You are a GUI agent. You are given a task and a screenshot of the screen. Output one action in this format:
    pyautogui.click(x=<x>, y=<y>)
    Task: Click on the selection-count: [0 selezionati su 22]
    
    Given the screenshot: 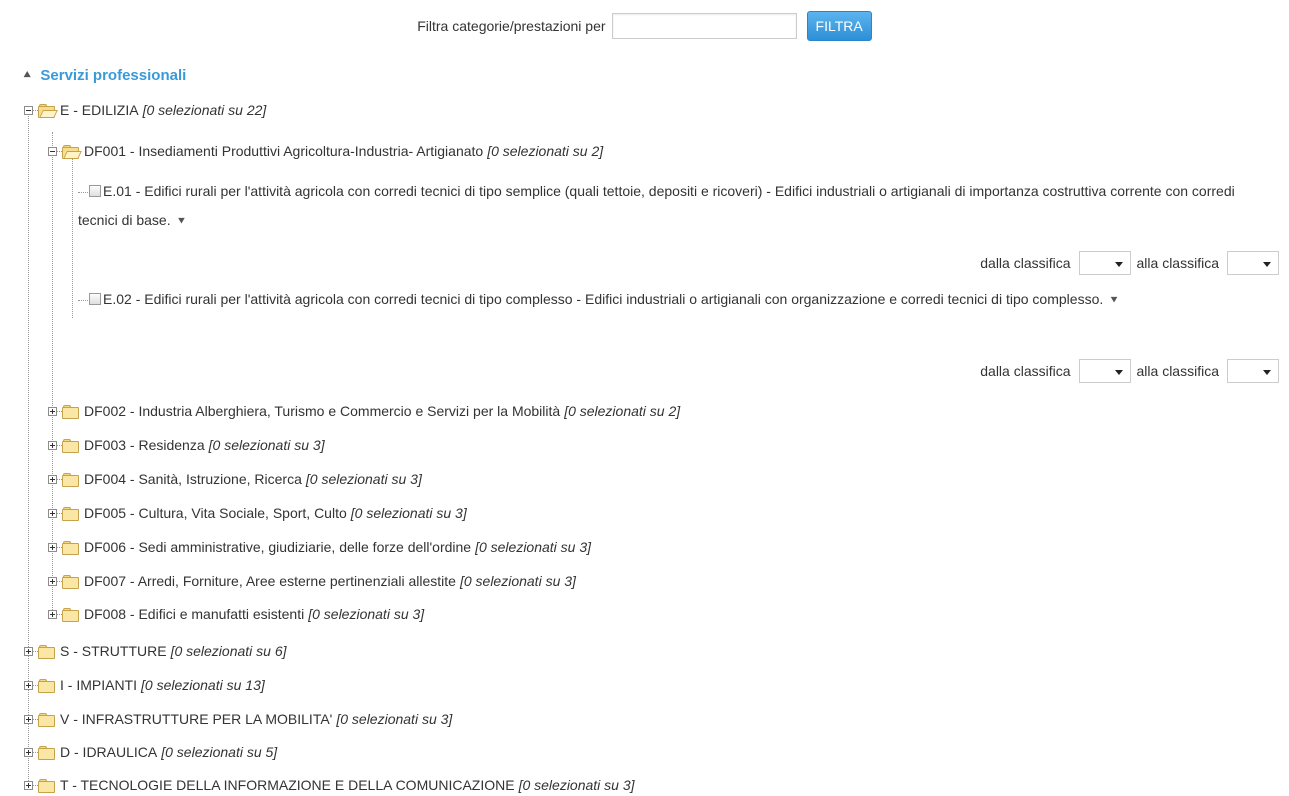 What is the action you would take?
    pyautogui.click(x=204, y=110)
    